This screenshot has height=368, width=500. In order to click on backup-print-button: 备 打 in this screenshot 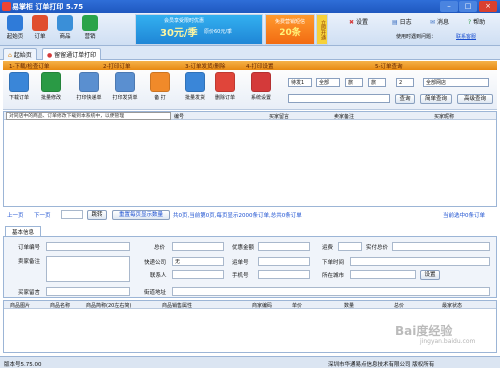, I will do `click(160, 86)`.